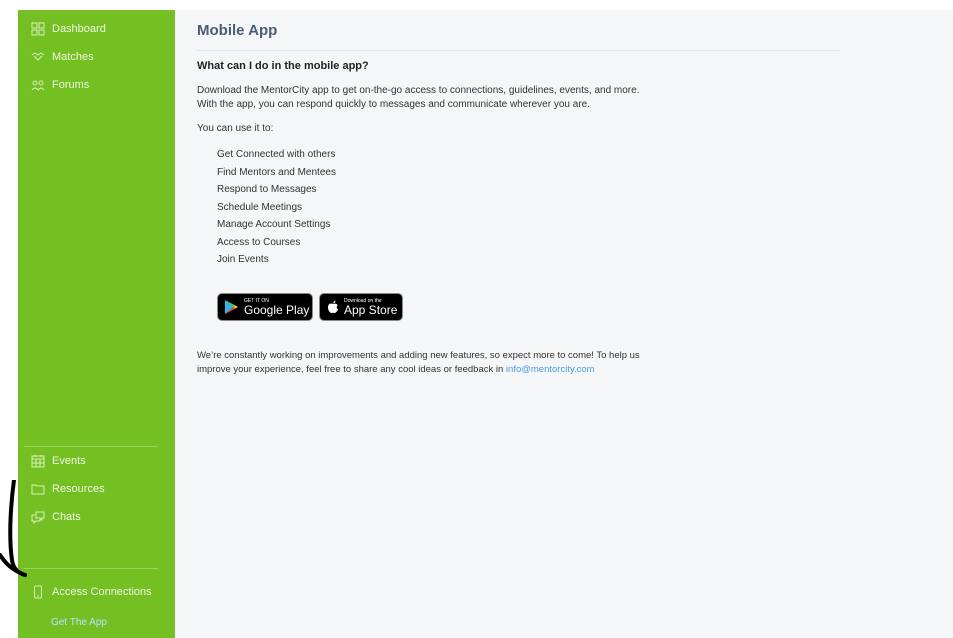  Describe the element at coordinates (371, 309) in the screenshot. I see `app-store-label: App Store` at that location.